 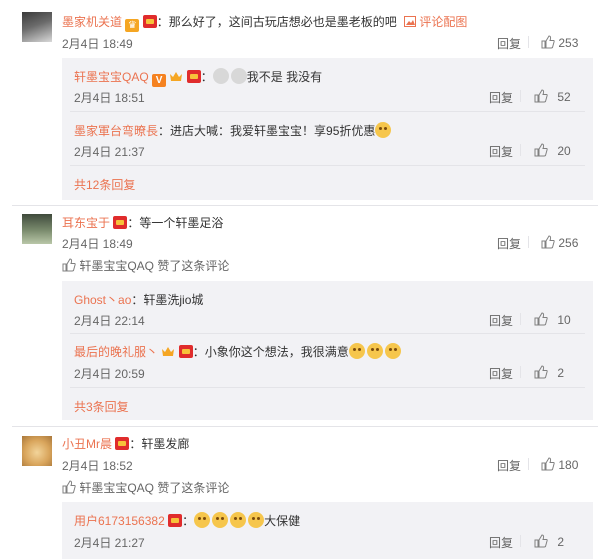 I want to click on reply-date: 2月4日 21:37, so click(x=109, y=152).